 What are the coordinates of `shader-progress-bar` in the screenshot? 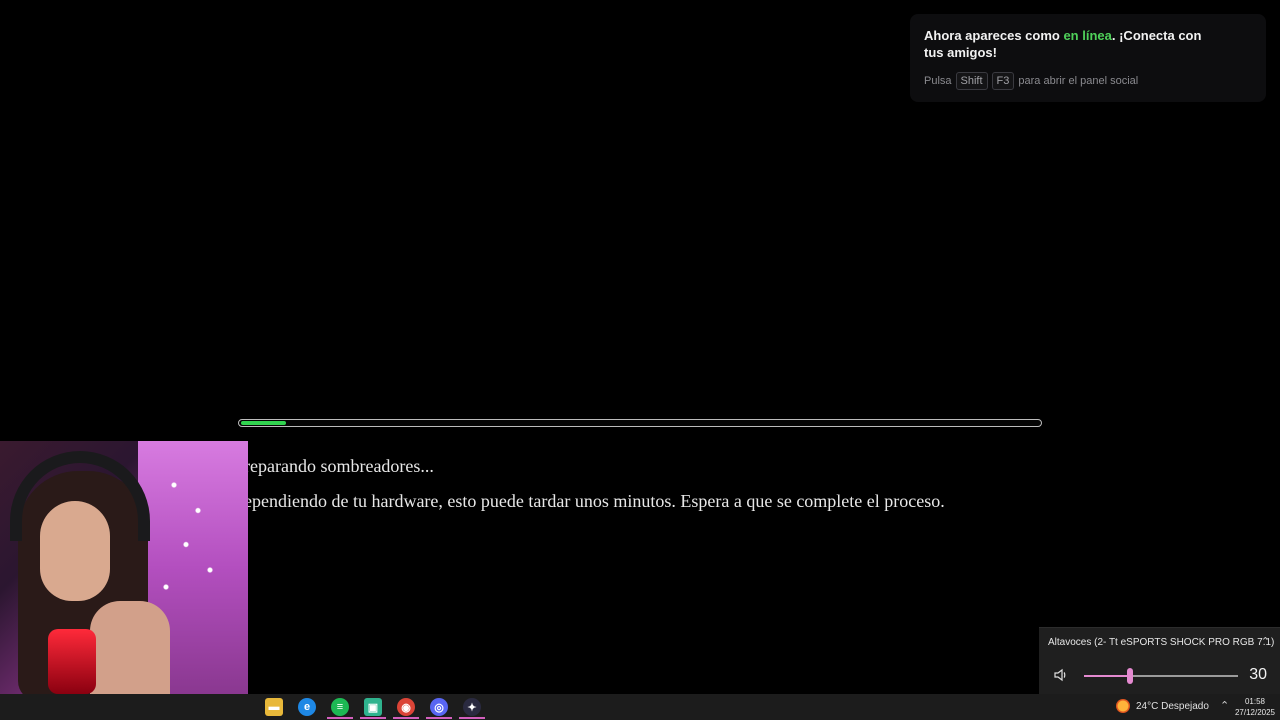 It's located at (640, 423).